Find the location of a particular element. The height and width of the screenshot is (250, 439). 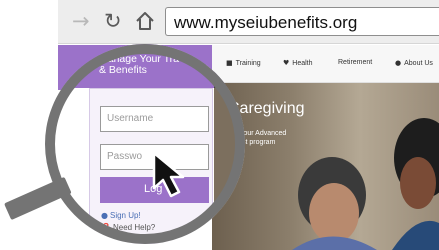

address-bar: www.myseiubenefits.org is located at coordinates (302, 21).